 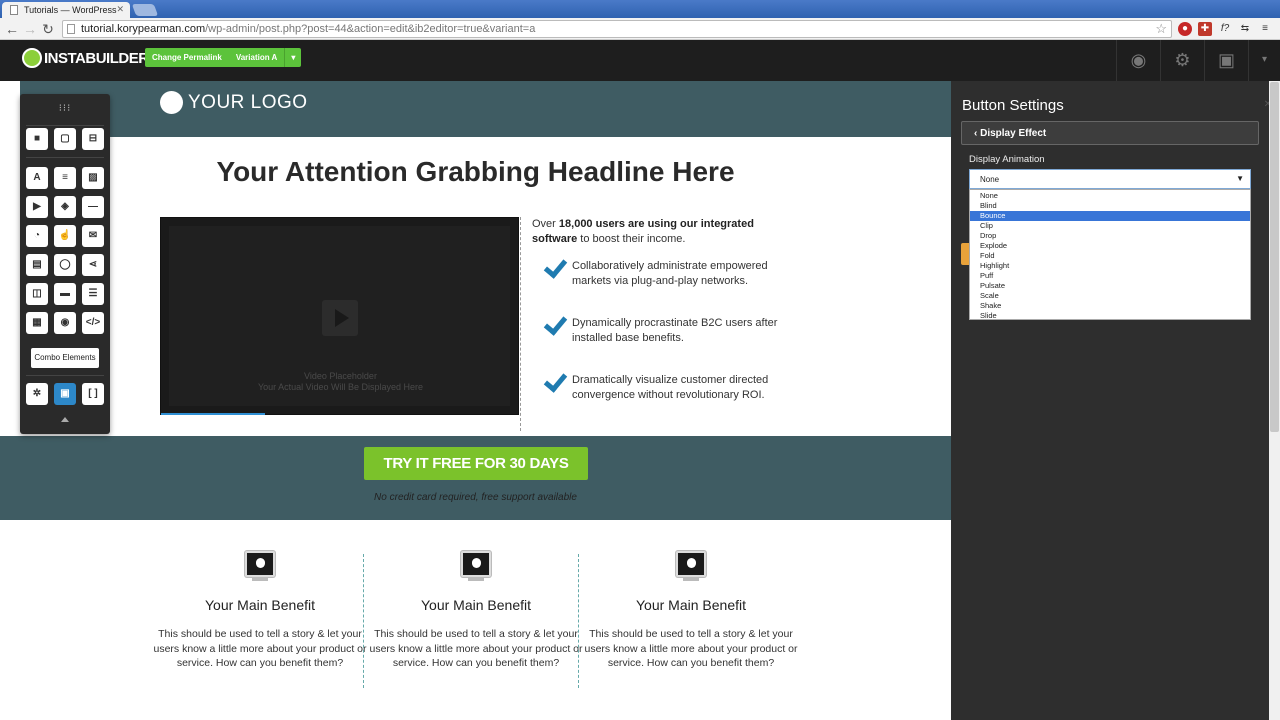 What do you see at coordinates (1110, 246) in the screenshot?
I see `option-explode: Explode` at bounding box center [1110, 246].